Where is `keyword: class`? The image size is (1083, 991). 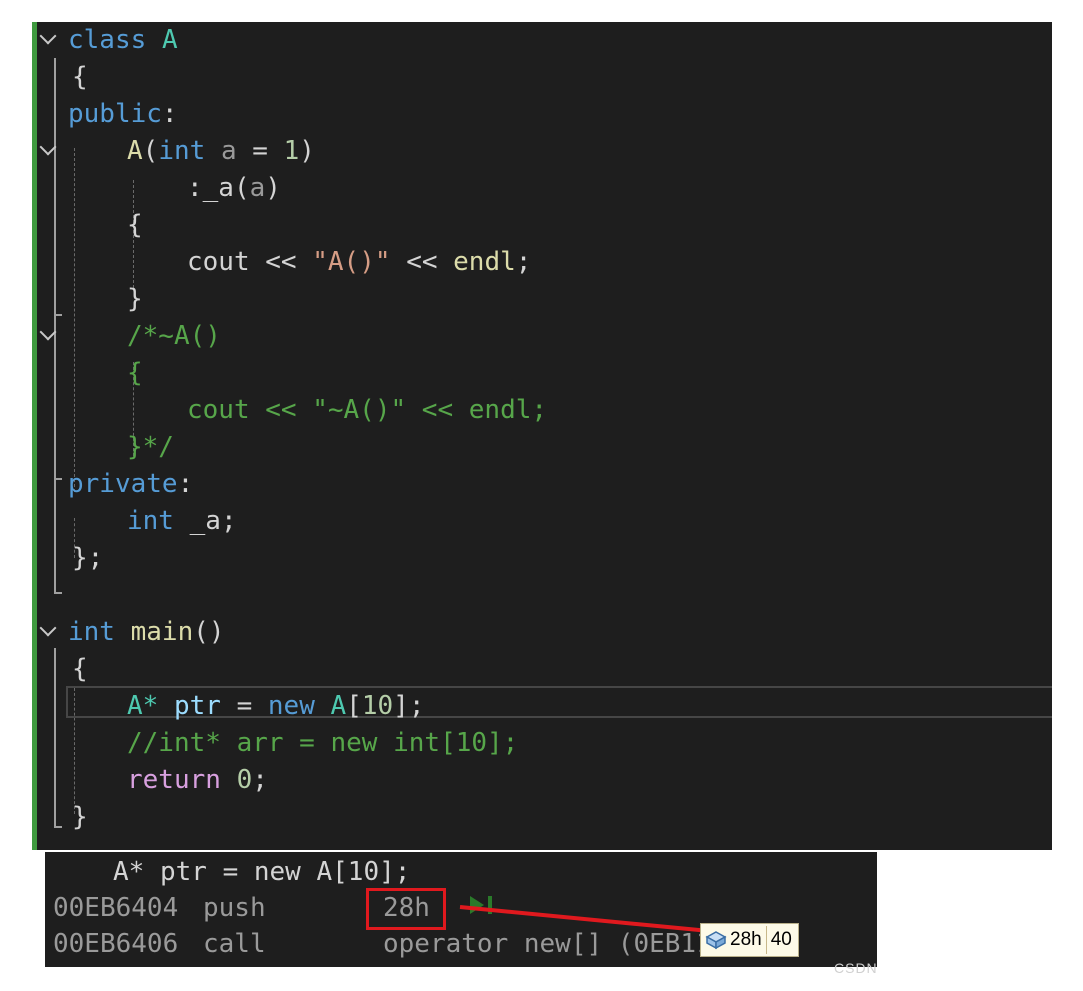 keyword: class is located at coordinates (107, 40).